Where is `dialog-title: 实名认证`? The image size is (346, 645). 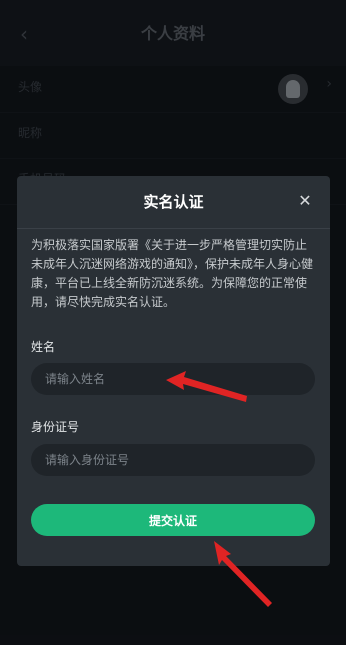 dialog-title: 实名认证 is located at coordinates (173, 202).